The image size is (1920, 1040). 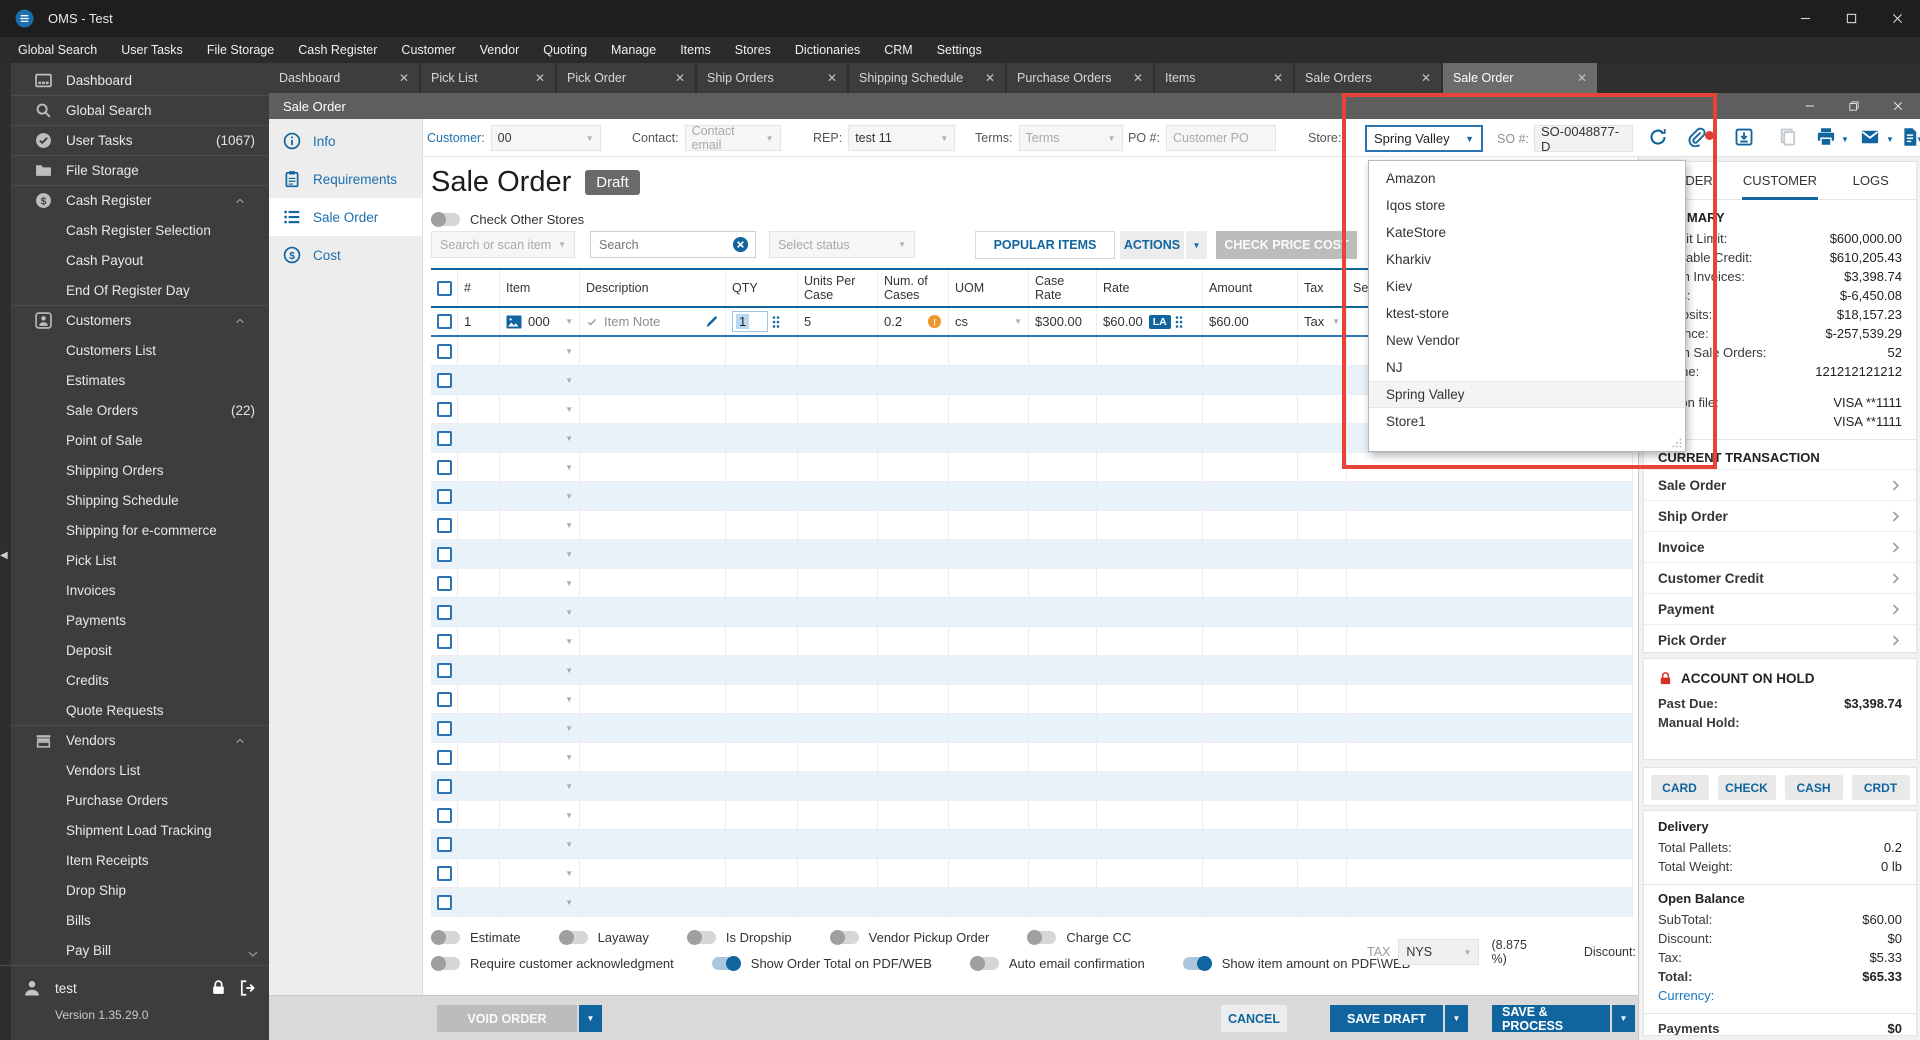 I want to click on sidebar-item-payments: Payments, so click(x=140, y=620).